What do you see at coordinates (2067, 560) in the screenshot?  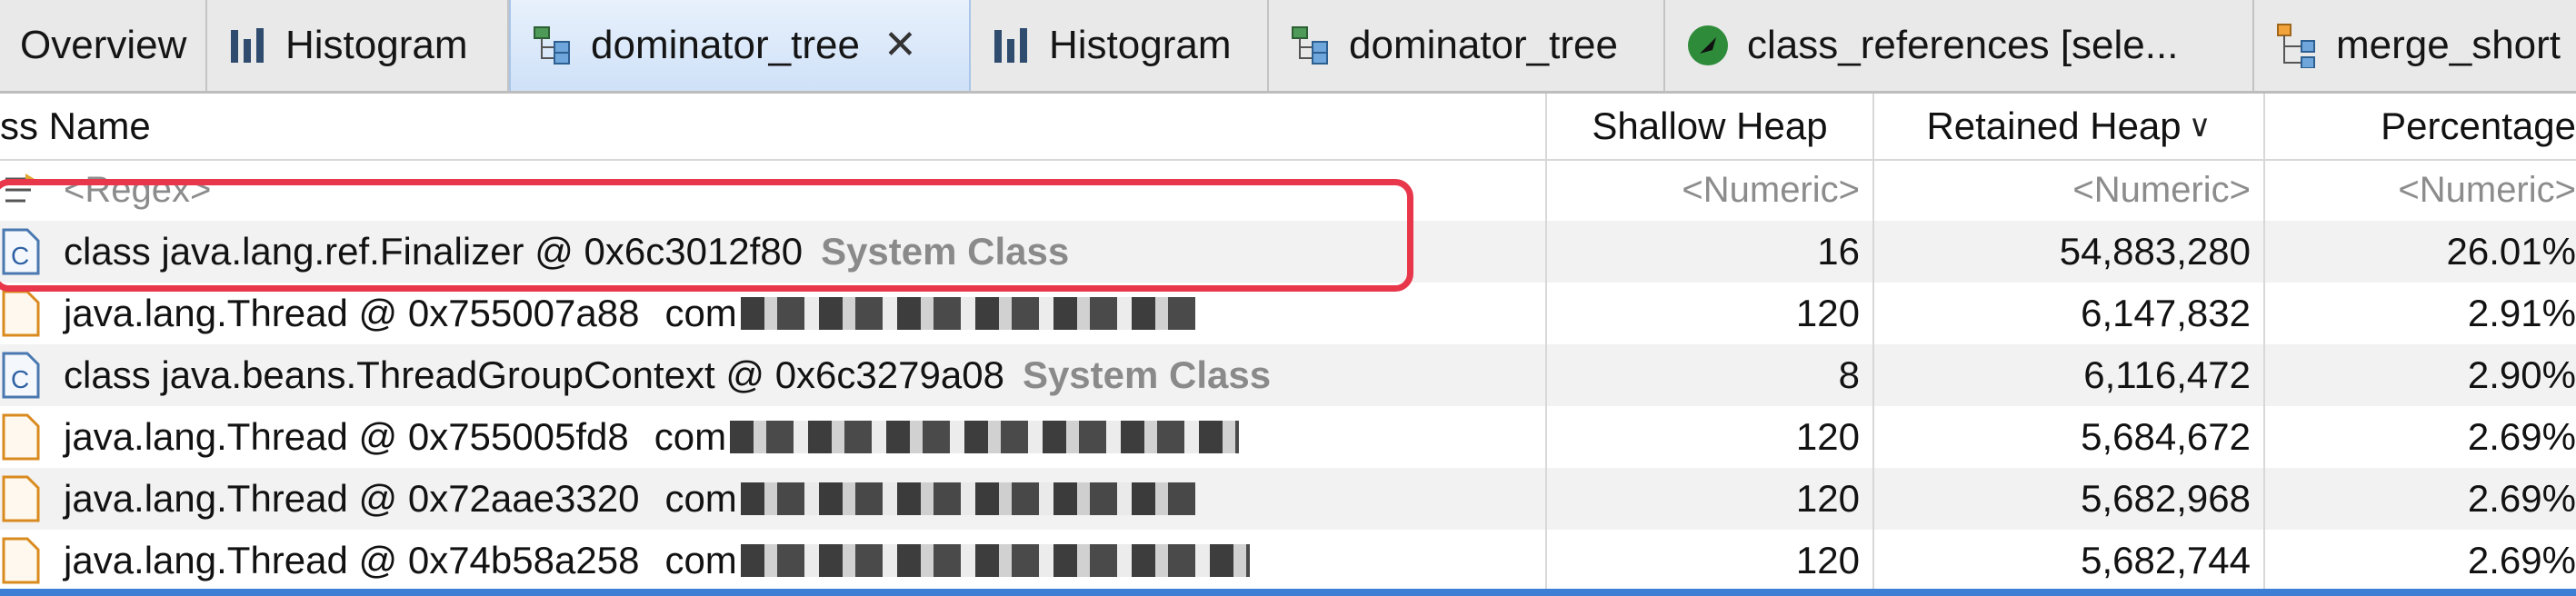 I see `row-retained-heap: 5,682,744` at bounding box center [2067, 560].